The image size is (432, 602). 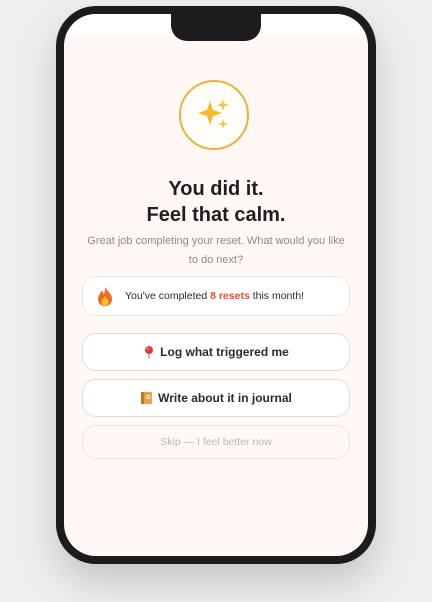 I want to click on log-trigger-button: Log what triggered me, so click(x=216, y=352).